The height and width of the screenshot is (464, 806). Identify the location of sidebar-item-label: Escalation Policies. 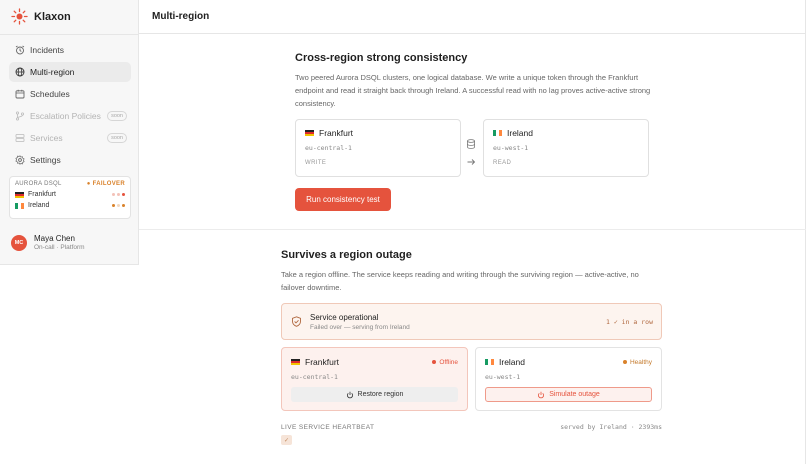
(65, 116).